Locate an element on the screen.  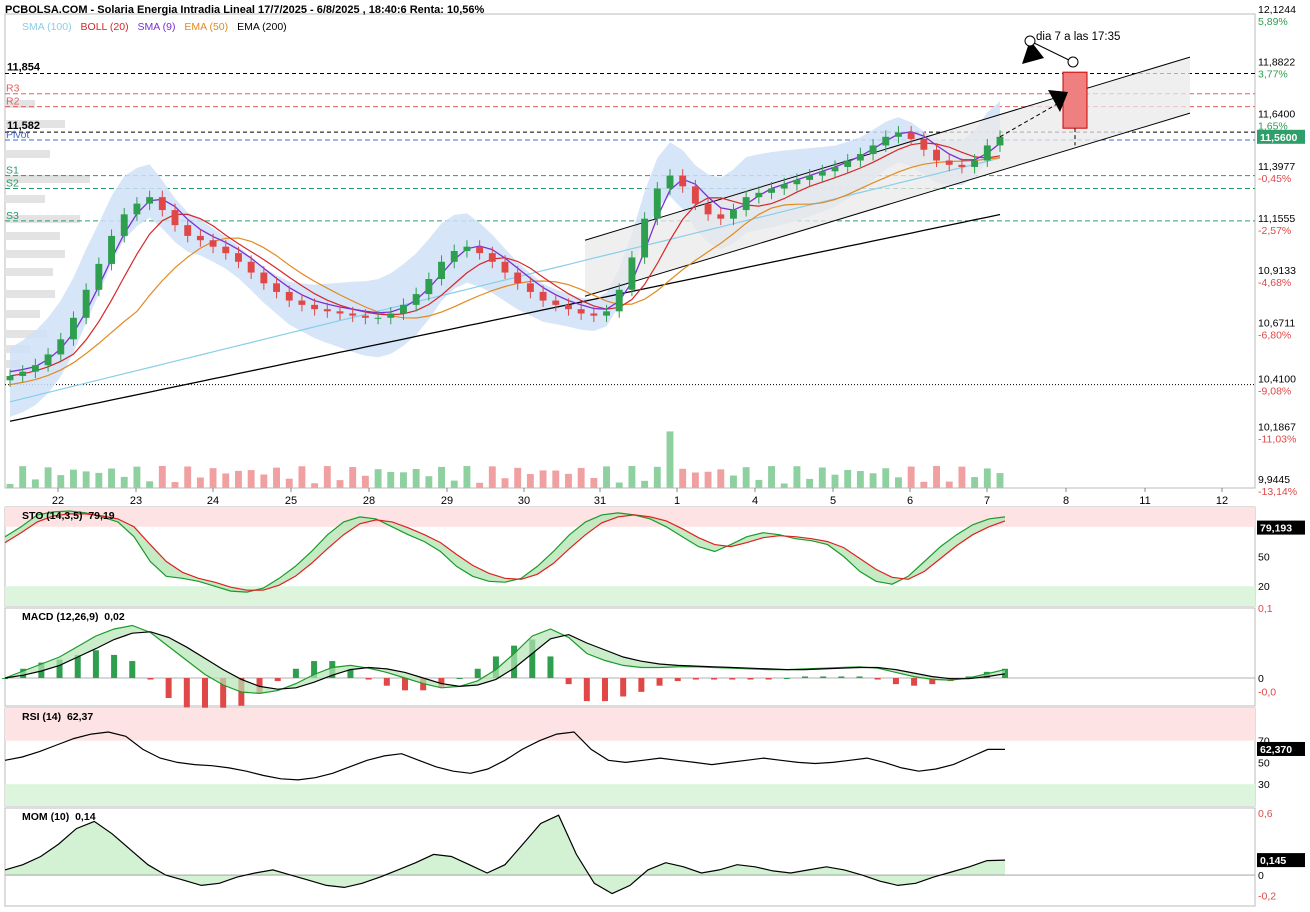
pct-tick-label: -11,03% is located at coordinates (1277, 440).